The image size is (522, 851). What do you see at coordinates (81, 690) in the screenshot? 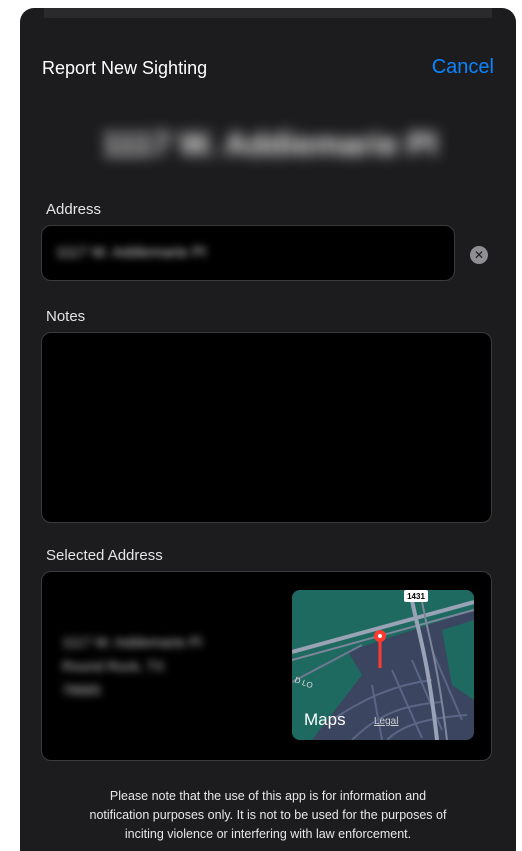
I see `selected-address-line3: 78665` at bounding box center [81, 690].